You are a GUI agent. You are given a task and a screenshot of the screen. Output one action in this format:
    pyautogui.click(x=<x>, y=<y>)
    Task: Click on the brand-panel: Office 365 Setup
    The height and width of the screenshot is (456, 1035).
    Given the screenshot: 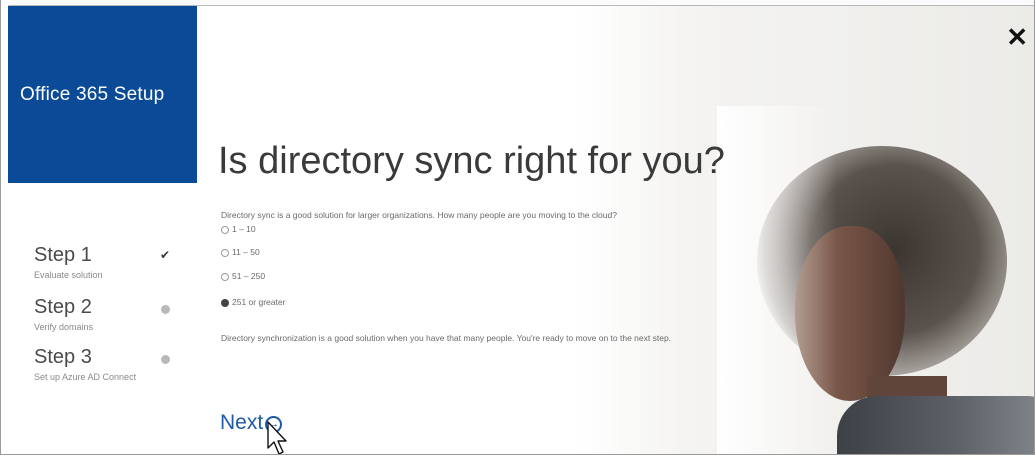 What is the action you would take?
    pyautogui.click(x=102, y=94)
    